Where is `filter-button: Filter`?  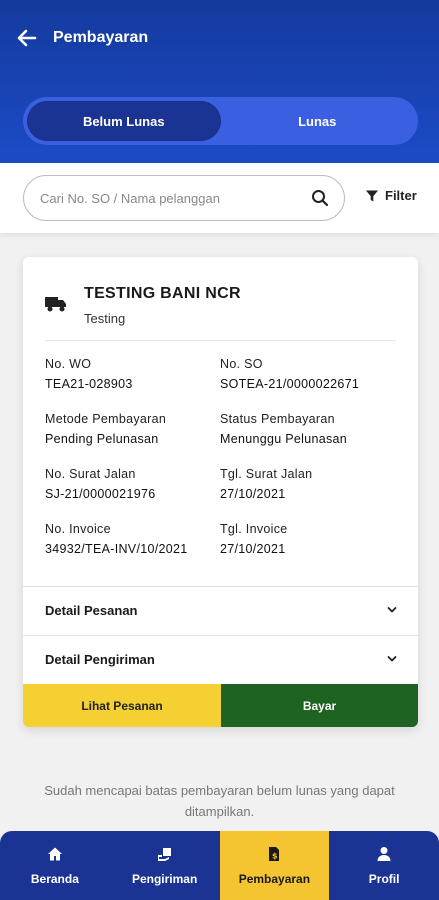 filter-button: Filter is located at coordinates (391, 195).